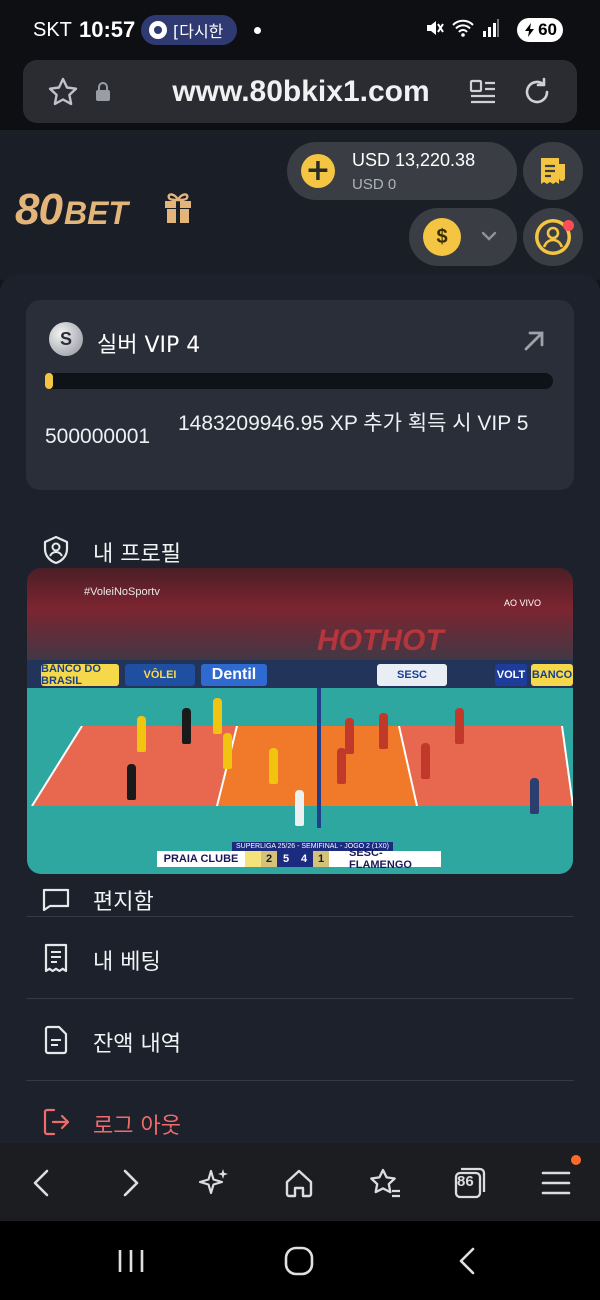 This screenshot has height=1300, width=600. What do you see at coordinates (380, 640) in the screenshot?
I see `video-watermark: HOTHOT` at bounding box center [380, 640].